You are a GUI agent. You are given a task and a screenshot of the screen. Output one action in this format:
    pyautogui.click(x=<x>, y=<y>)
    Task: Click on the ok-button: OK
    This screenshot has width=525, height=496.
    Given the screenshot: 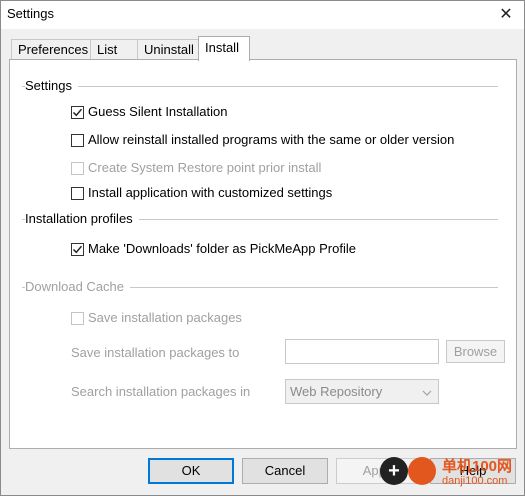 What is the action you would take?
    pyautogui.click(x=191, y=471)
    